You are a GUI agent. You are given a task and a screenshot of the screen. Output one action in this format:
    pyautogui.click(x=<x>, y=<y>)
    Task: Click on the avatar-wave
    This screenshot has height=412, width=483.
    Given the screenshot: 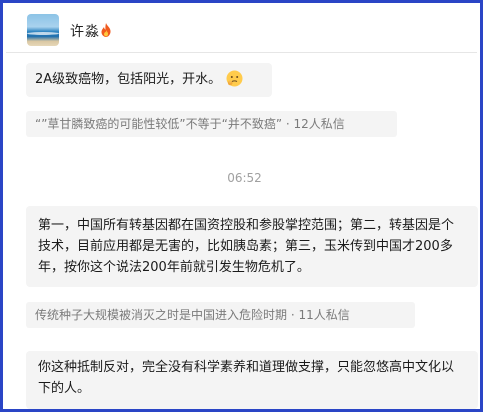 What is the action you would take?
    pyautogui.click(x=43, y=33)
    